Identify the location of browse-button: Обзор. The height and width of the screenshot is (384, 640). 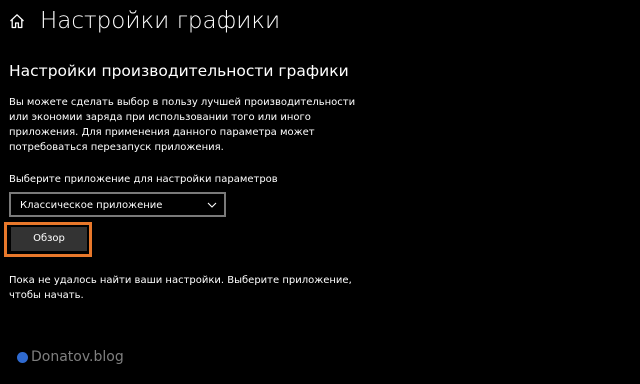
(49, 239).